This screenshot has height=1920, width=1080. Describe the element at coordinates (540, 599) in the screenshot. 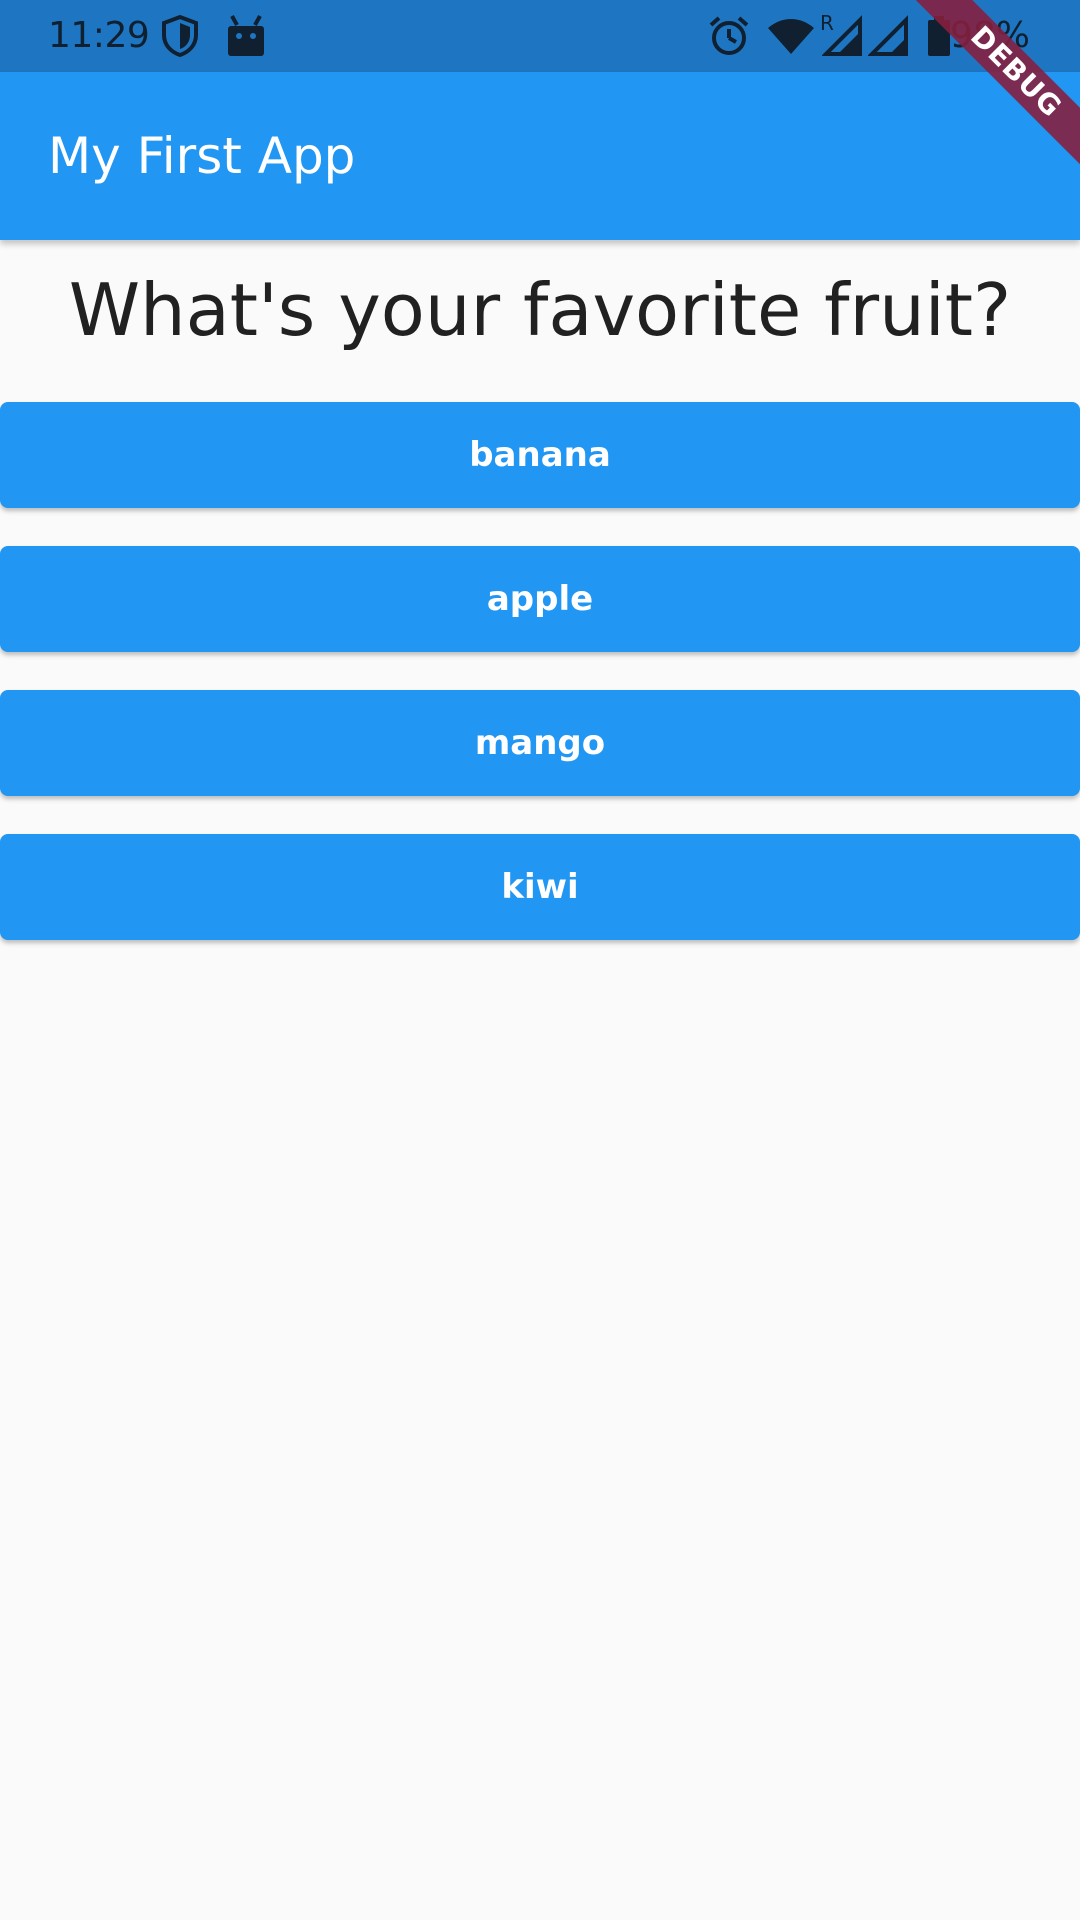

I see `answer-button-apple: apple` at that location.